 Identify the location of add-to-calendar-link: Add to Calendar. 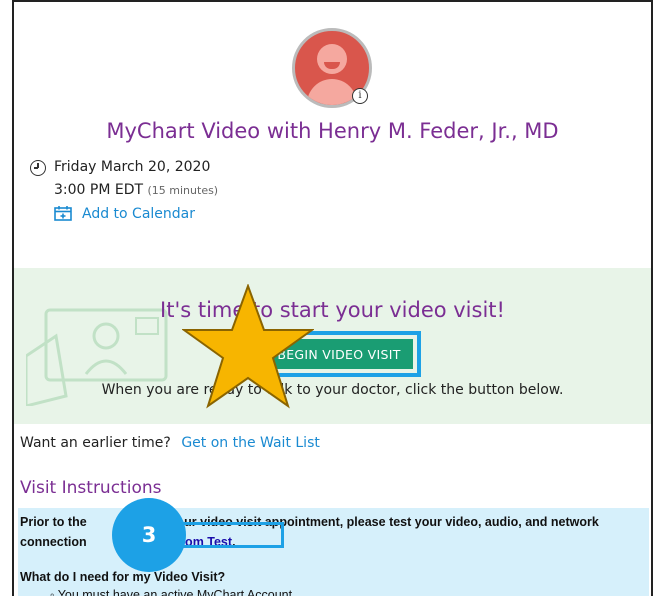
(138, 214).